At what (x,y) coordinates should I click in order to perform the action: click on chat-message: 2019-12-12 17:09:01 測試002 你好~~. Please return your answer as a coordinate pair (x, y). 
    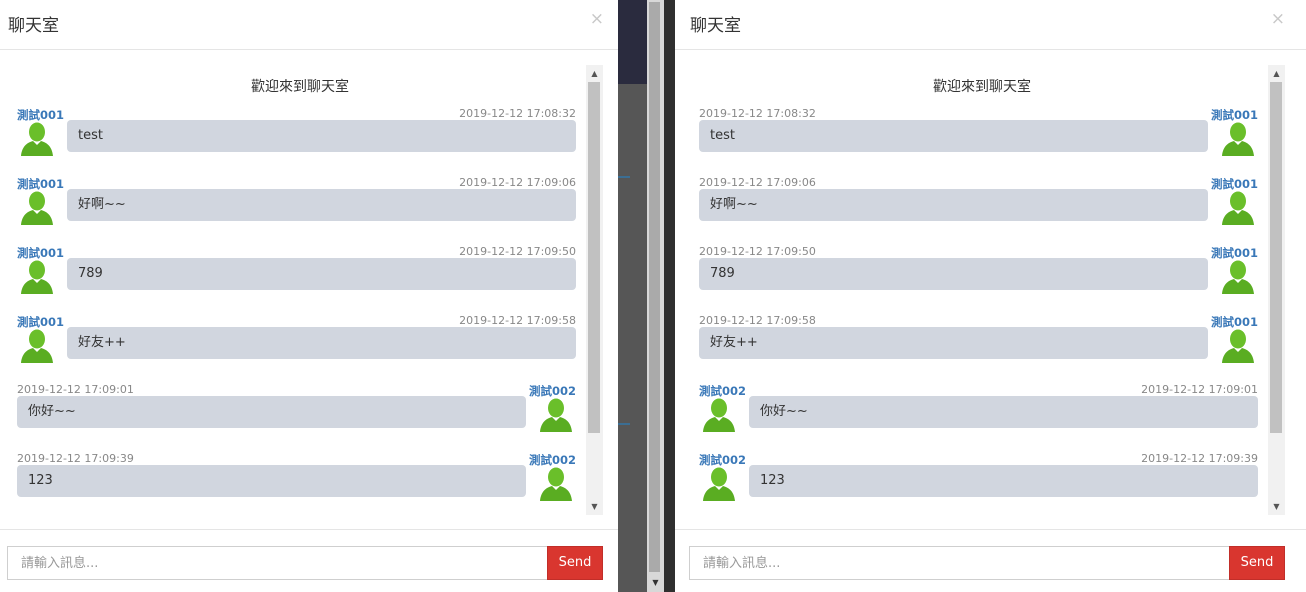
    Looking at the image, I should click on (296, 414).